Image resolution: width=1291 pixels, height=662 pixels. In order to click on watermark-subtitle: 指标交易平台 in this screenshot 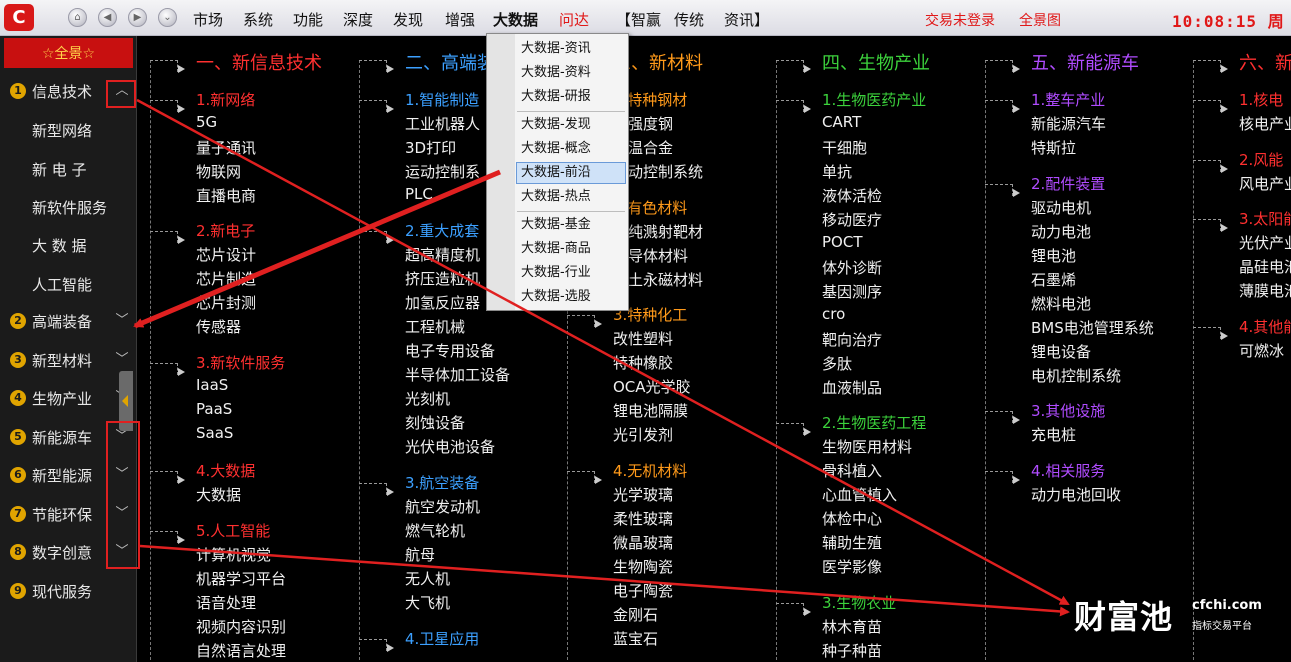, I will do `click(1222, 626)`.